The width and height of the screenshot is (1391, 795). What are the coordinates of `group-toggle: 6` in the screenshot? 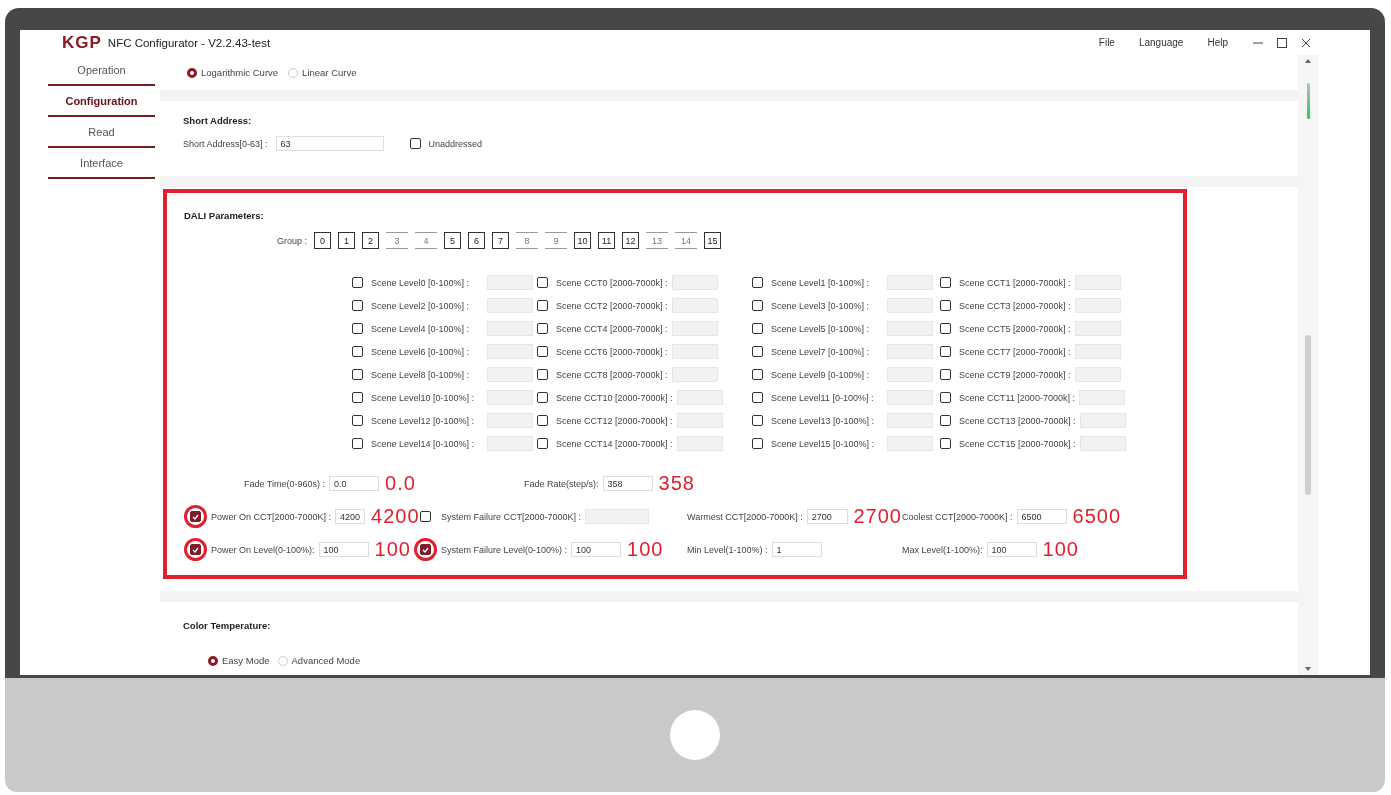 It's located at (476, 240).